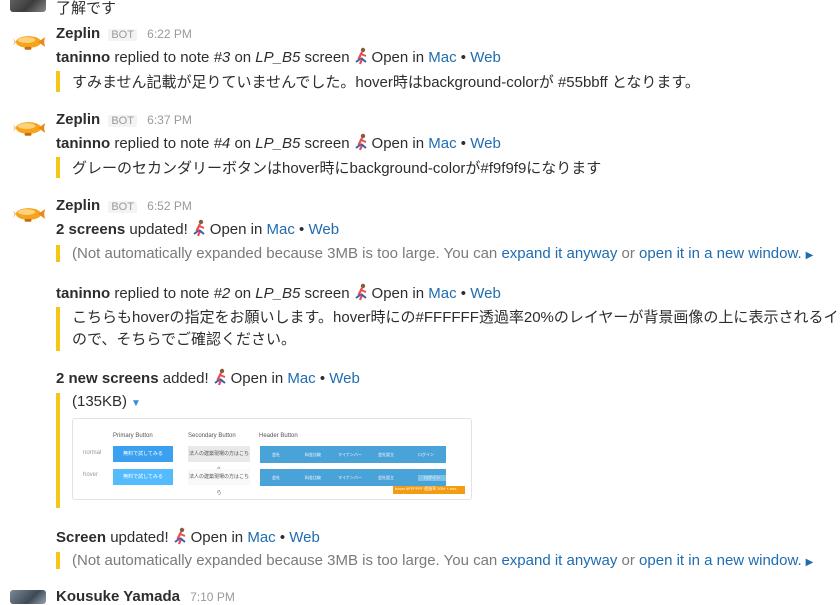 Image resolution: width=840 pixels, height=605 pixels. Describe the element at coordinates (222, 143) in the screenshot. I see `note-id: #4` at that location.